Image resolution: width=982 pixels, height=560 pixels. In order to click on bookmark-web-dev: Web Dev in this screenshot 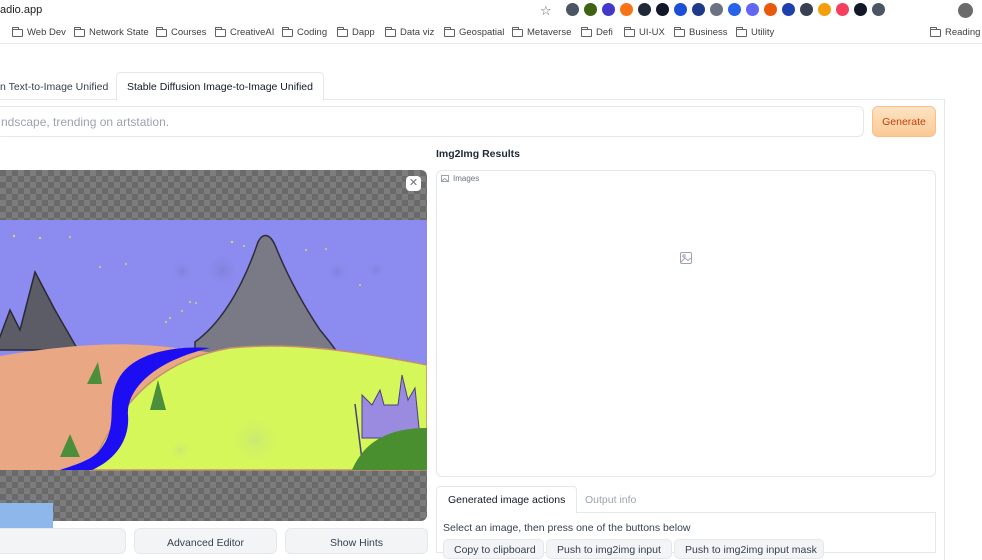, I will do `click(39, 32)`.